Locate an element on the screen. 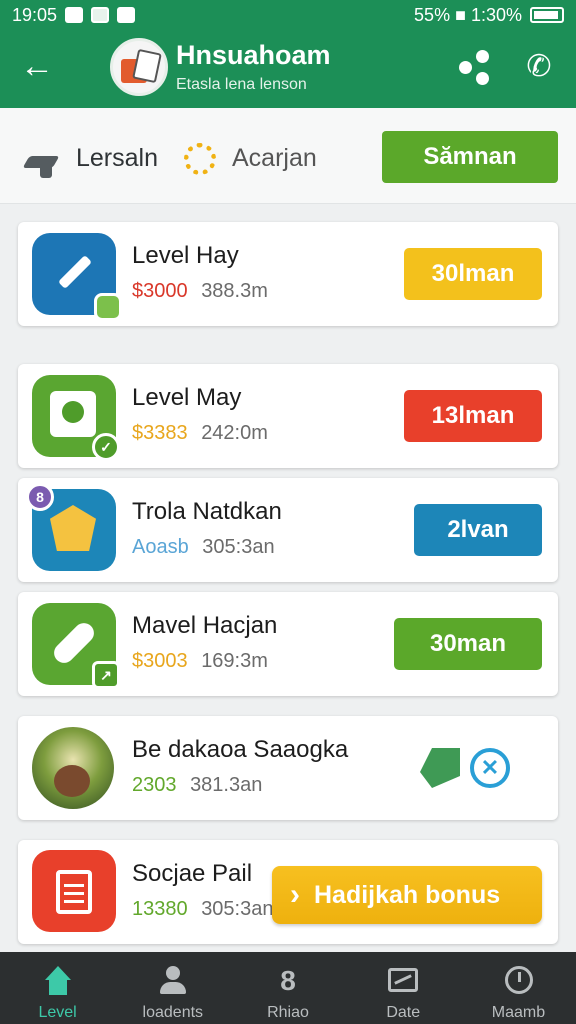  filter-submit-button: Sămnan is located at coordinates (470, 157).